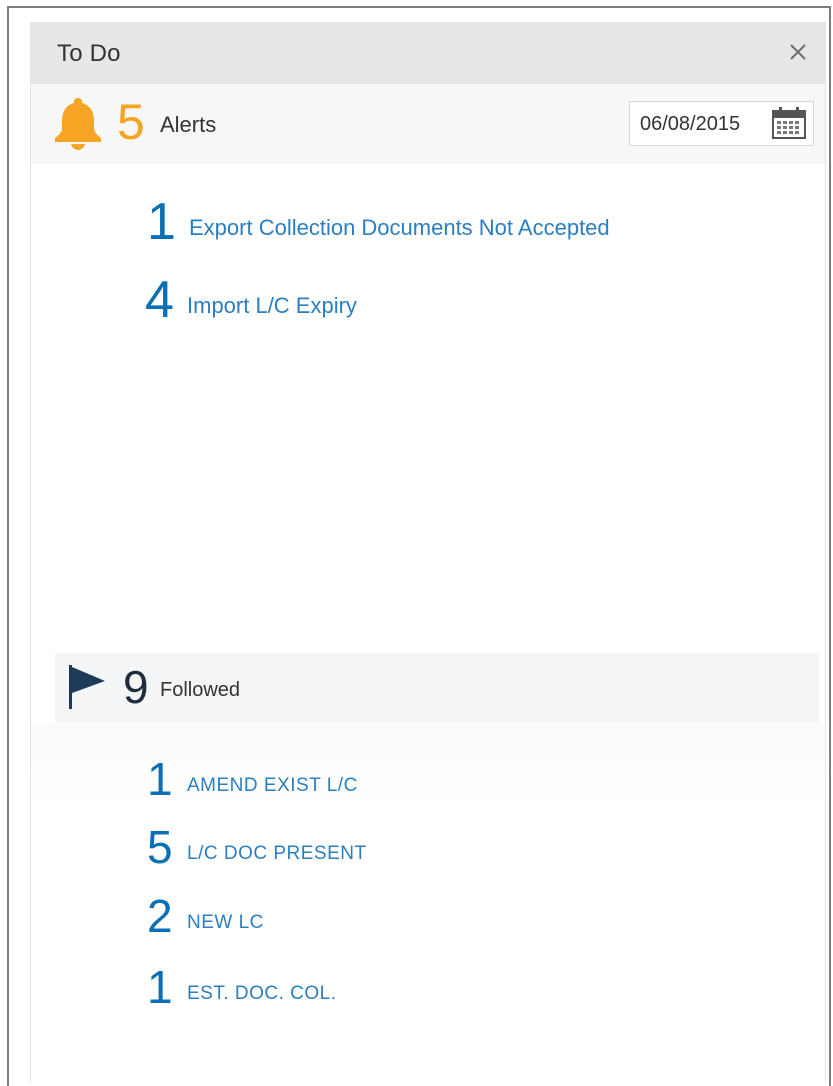 The image size is (833, 1086). I want to click on calendar-icon, so click(789, 123).